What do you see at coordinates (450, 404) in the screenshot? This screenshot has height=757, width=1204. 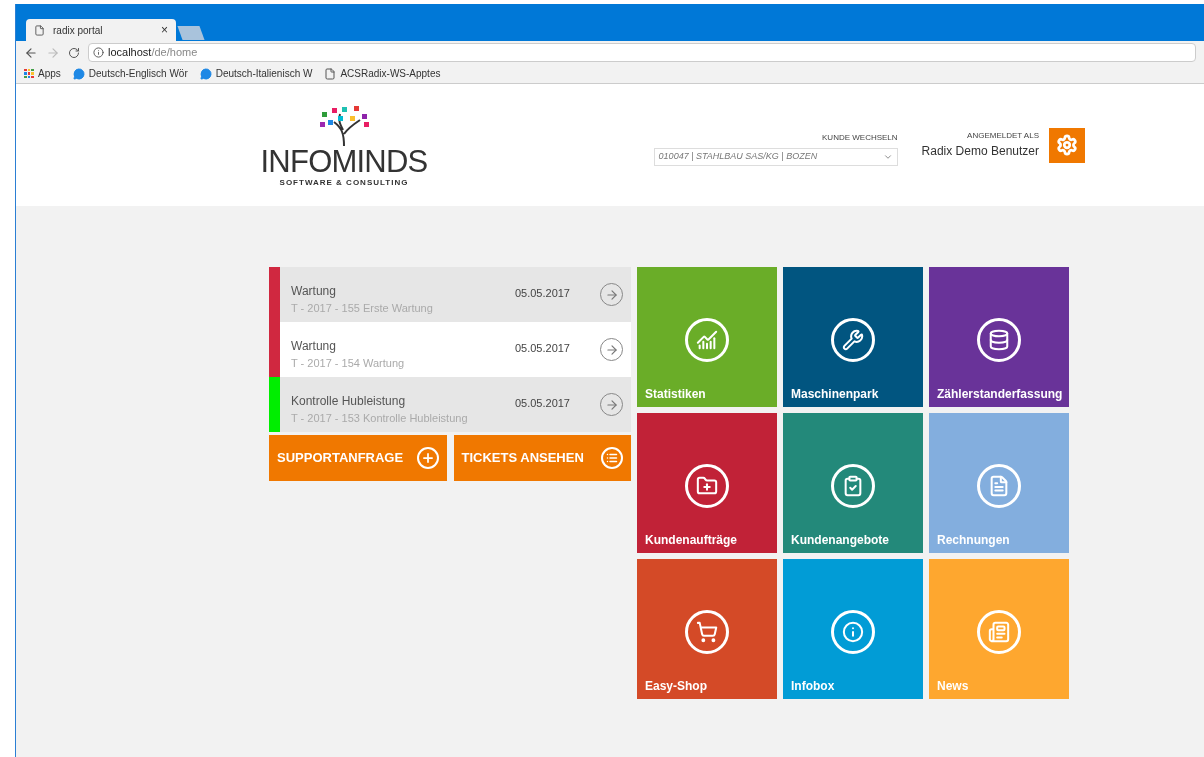 I see `ticket-row: Kontrolle Hubleistung T - 2017 - 153 Kontrolle Hubleistung 05.05.2017` at bounding box center [450, 404].